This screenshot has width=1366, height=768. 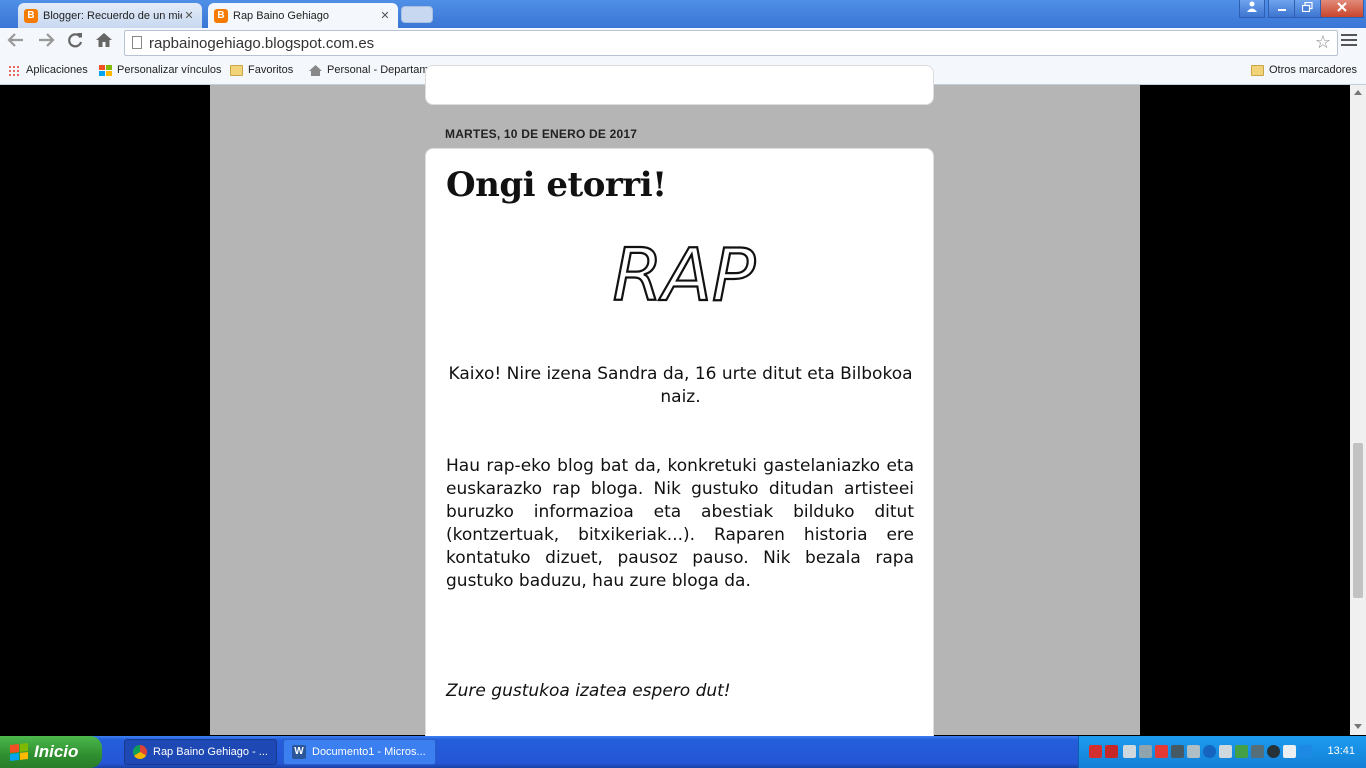 I want to click on tab-title: Rap Baino Gehiago, so click(x=281, y=15).